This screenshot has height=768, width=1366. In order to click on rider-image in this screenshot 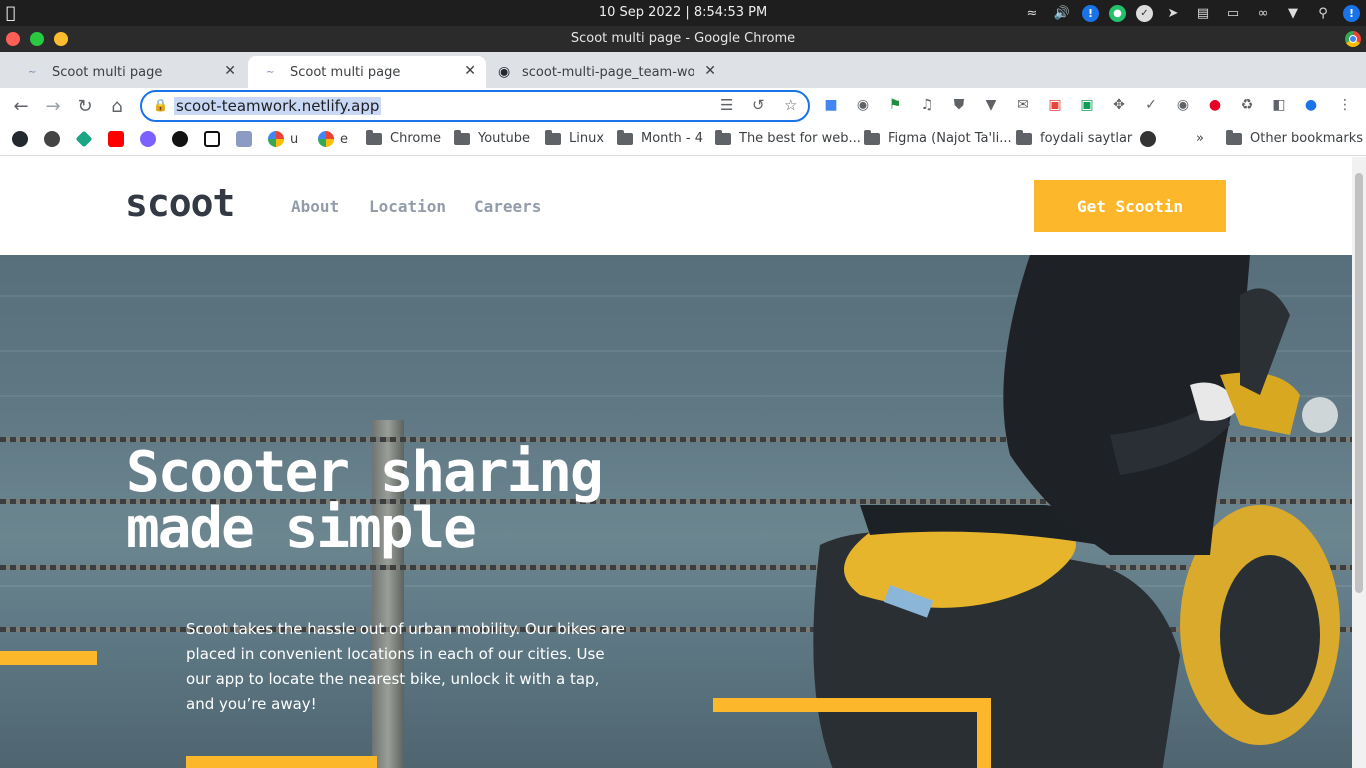, I will do `click(1170, 405)`.